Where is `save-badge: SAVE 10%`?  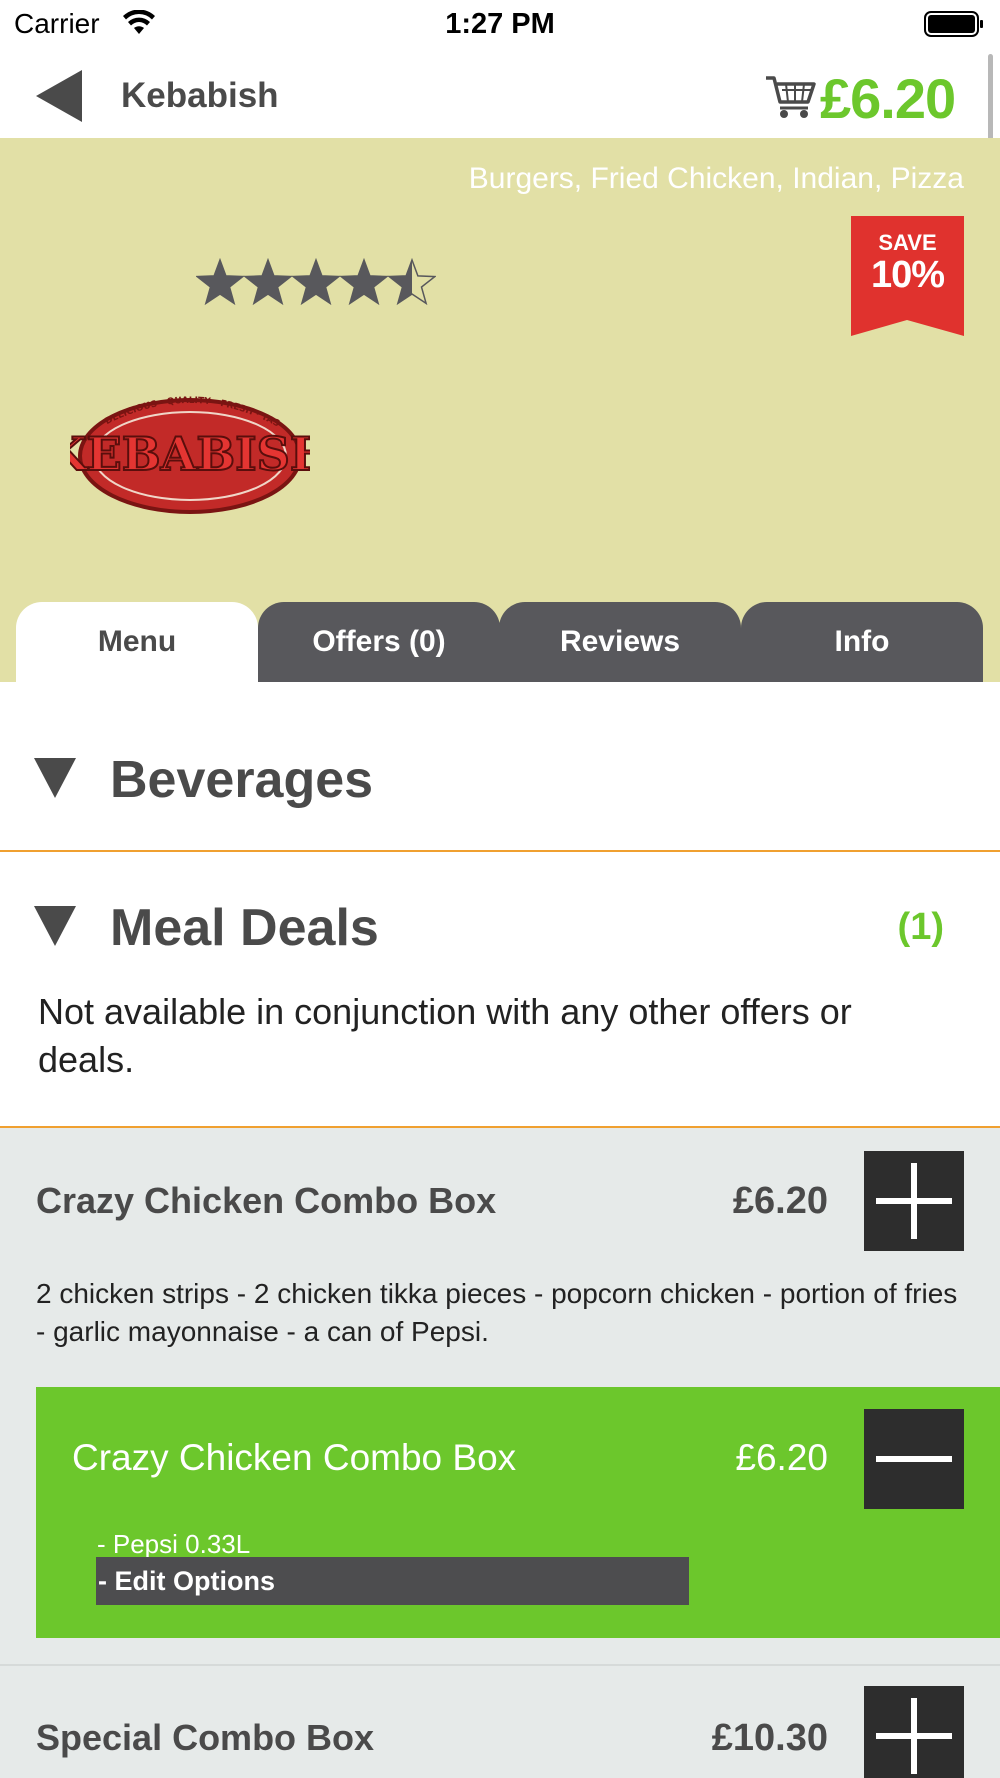 save-badge: SAVE 10% is located at coordinates (907, 276).